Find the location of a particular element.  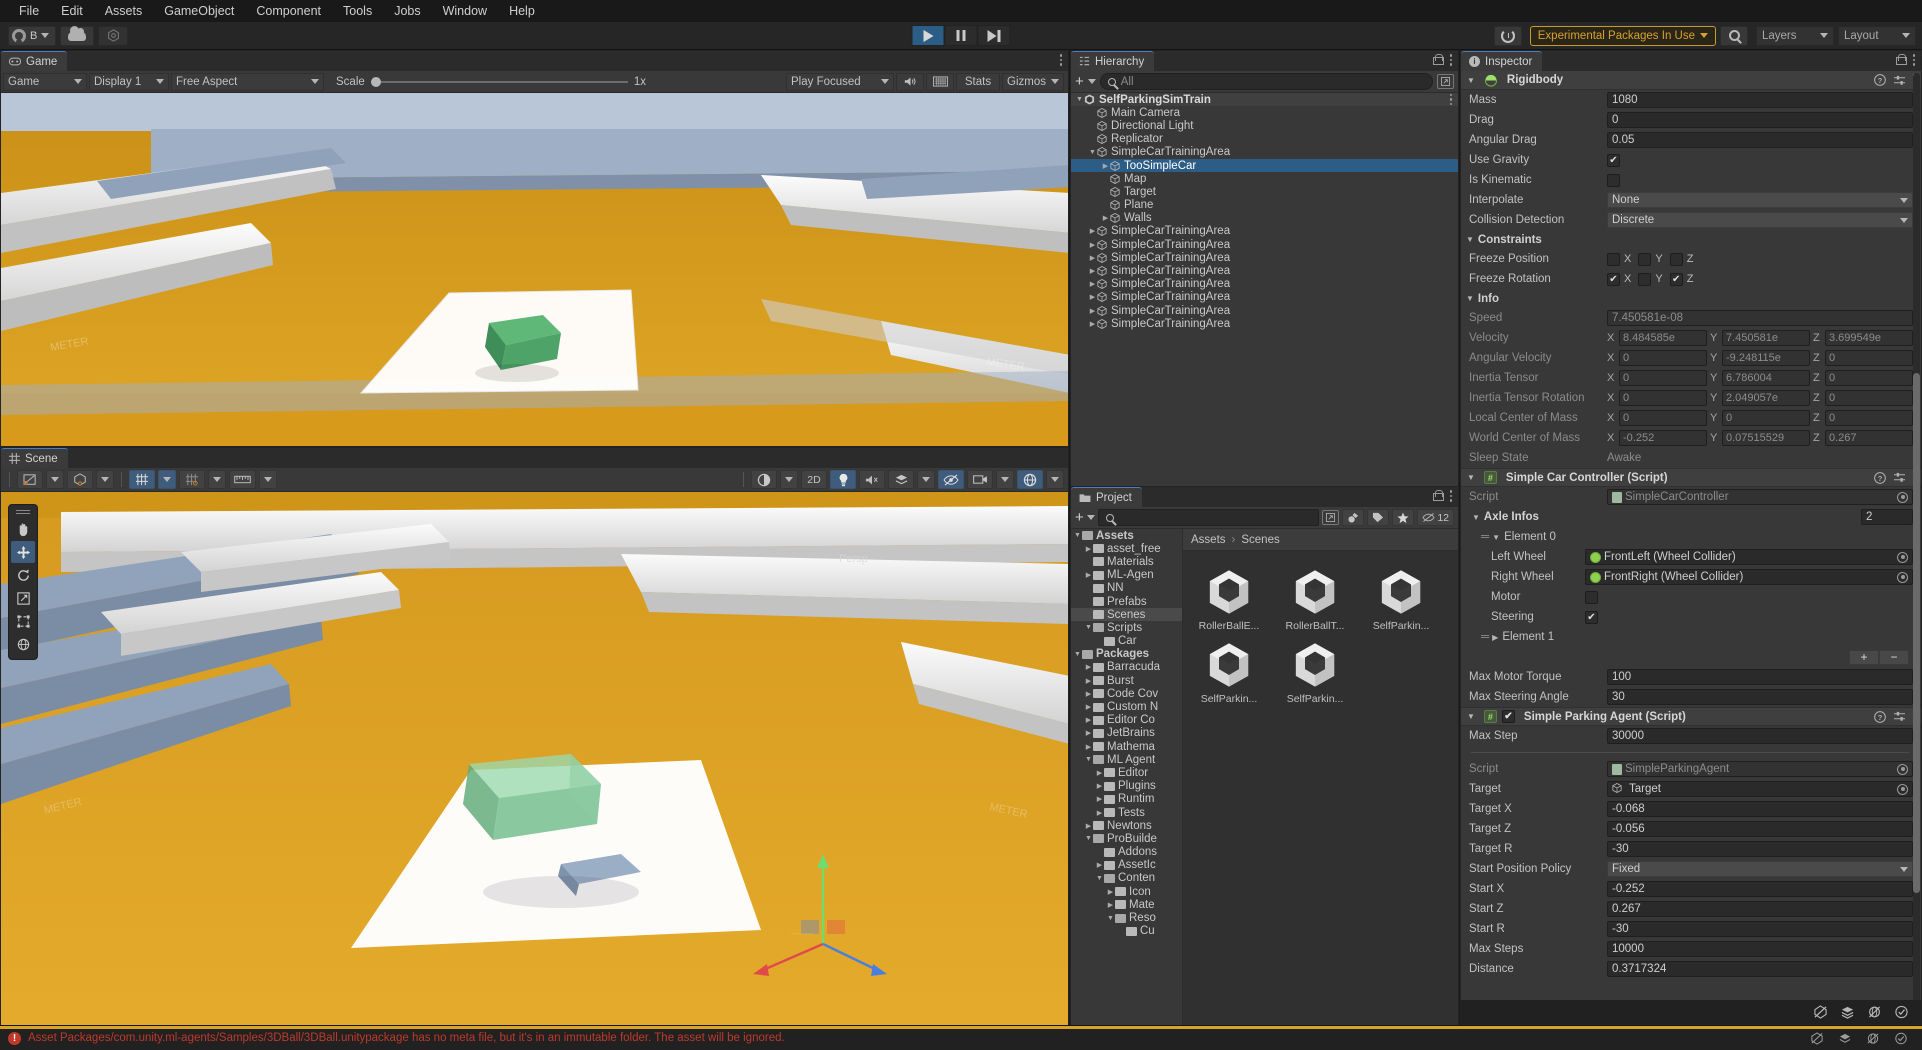

value-input: 100 is located at coordinates (1760, 677).